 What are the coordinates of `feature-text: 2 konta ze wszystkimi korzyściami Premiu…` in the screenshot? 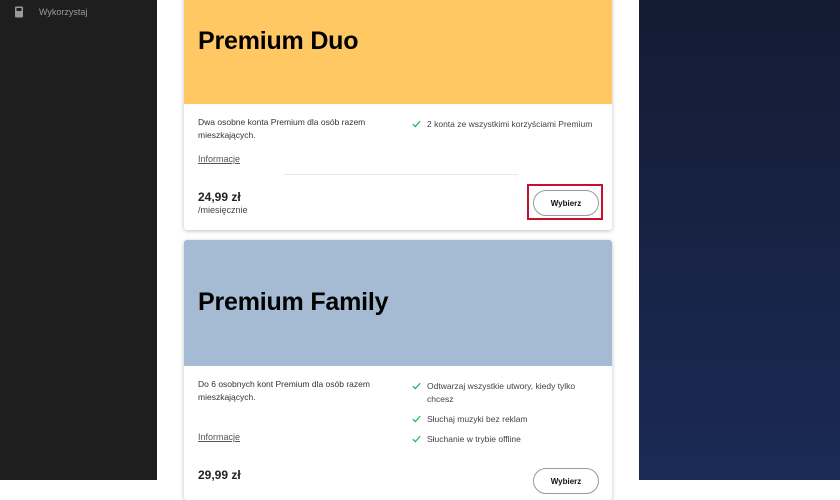 It's located at (510, 124).